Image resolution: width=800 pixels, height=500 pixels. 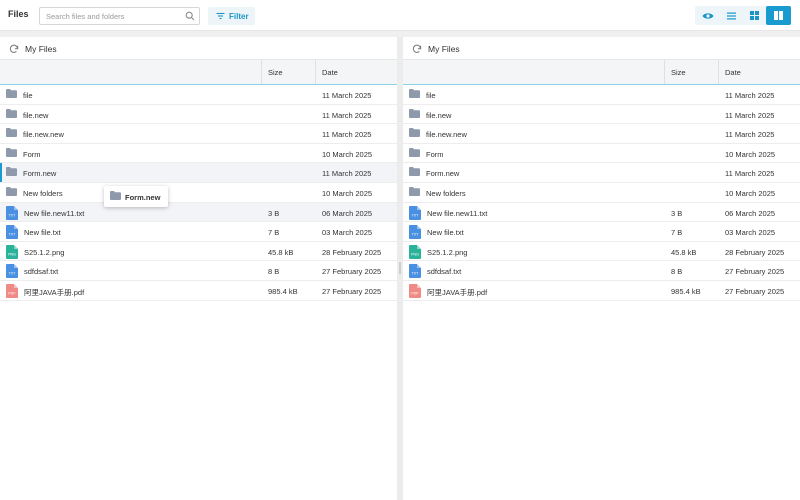 What do you see at coordinates (220, 16) in the screenshot?
I see `filter-icon` at bounding box center [220, 16].